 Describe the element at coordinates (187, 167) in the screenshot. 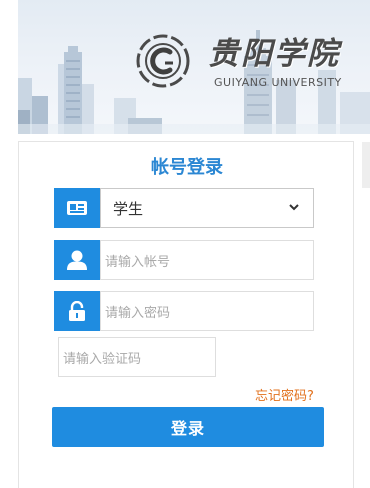

I see `panel-title: 帐号登录` at that location.